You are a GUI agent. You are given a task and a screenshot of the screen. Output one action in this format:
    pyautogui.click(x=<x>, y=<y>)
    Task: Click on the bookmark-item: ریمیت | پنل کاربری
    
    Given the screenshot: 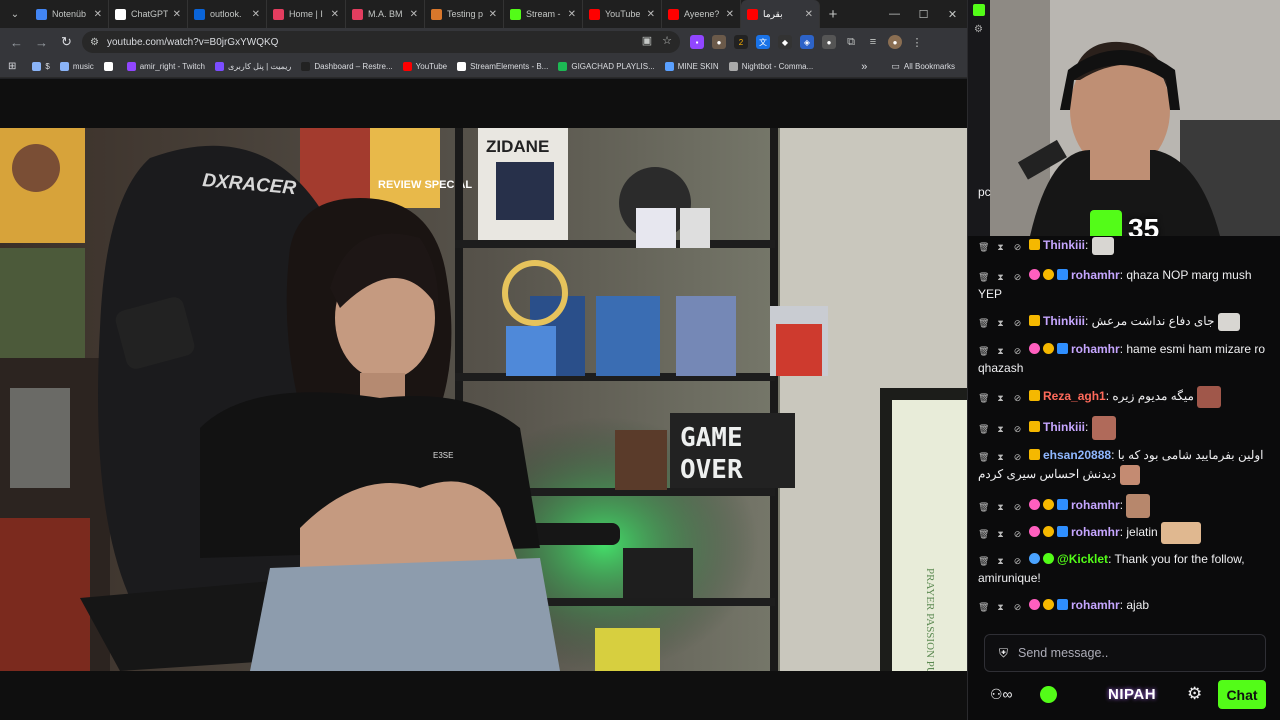 What is the action you would take?
    pyautogui.click(x=253, y=66)
    